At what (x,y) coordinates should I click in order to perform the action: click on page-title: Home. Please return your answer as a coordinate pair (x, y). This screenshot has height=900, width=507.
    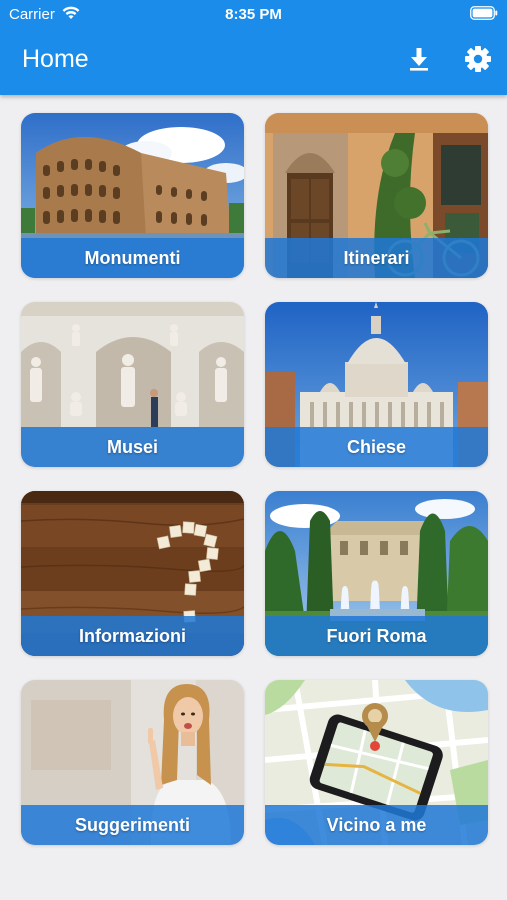
    Looking at the image, I should click on (55, 59).